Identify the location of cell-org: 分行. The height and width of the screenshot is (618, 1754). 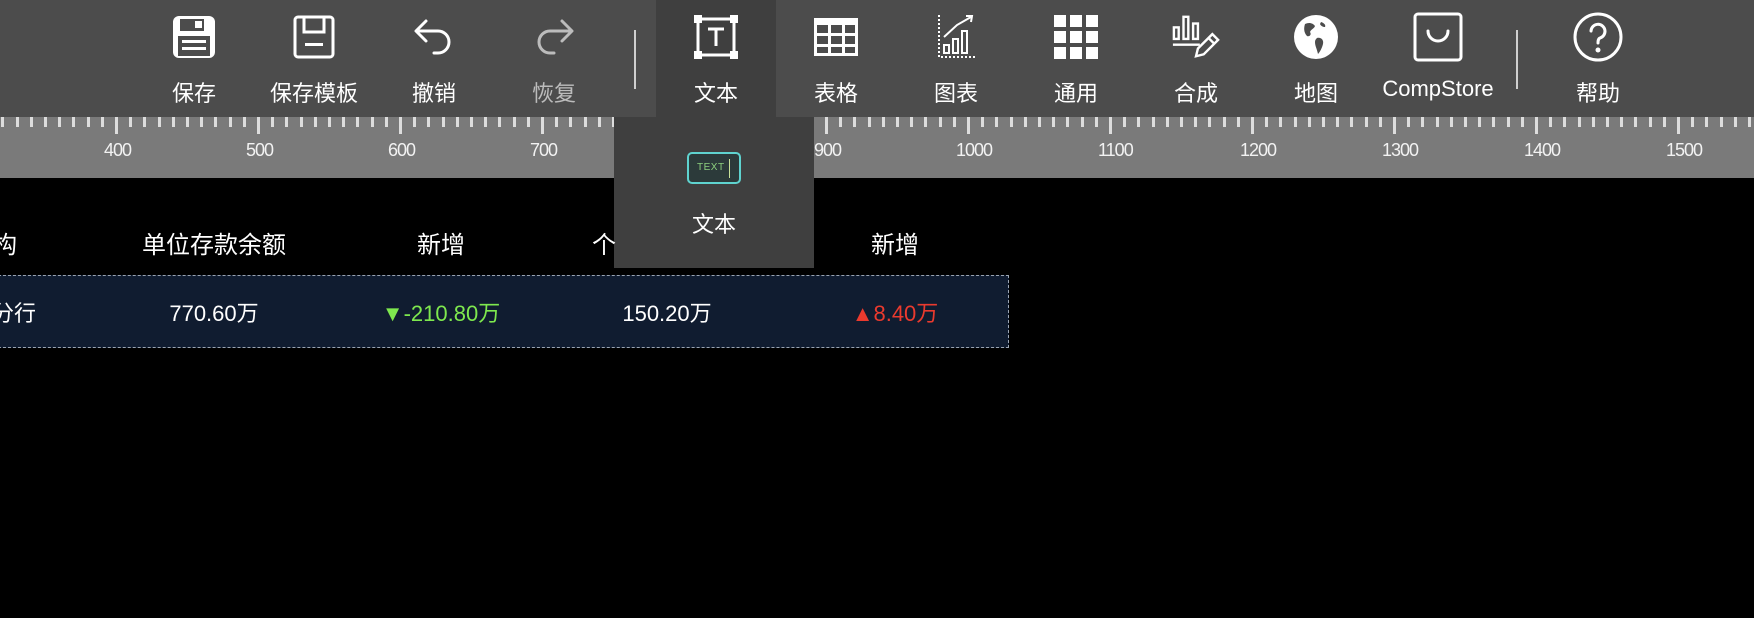
(18, 313).